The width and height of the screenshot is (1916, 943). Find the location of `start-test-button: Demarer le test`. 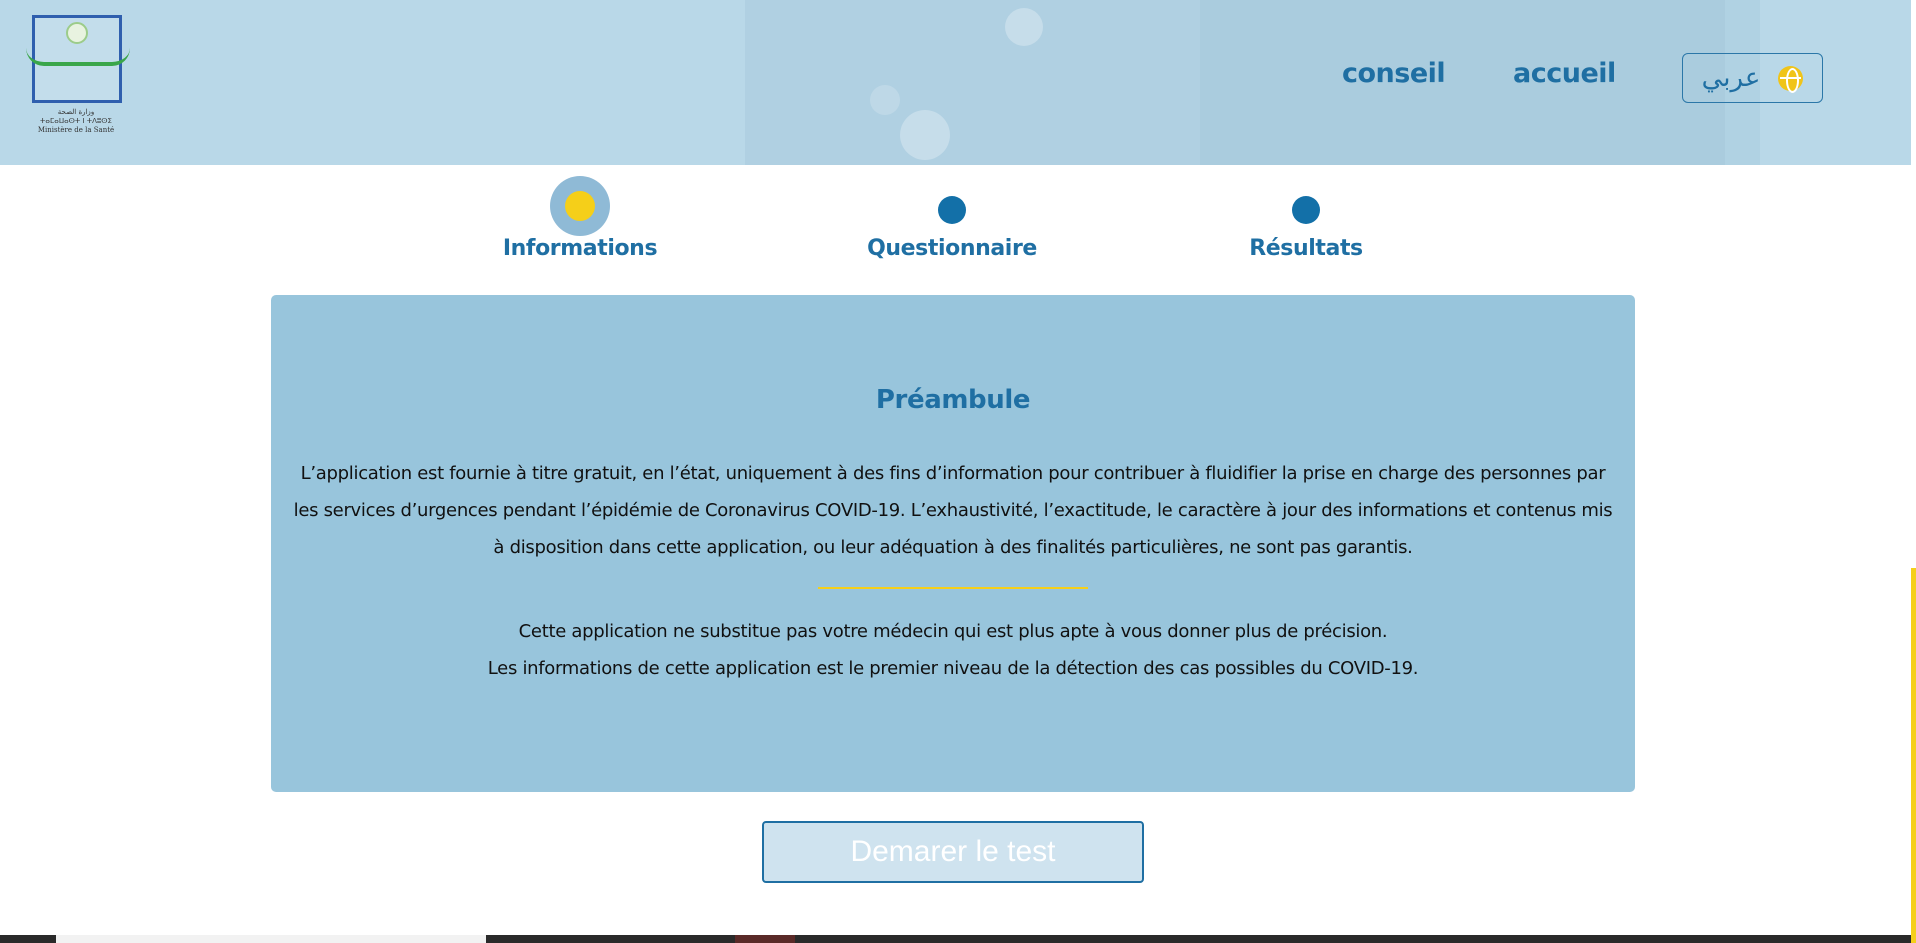

start-test-button: Demarer le test is located at coordinates (953, 852).